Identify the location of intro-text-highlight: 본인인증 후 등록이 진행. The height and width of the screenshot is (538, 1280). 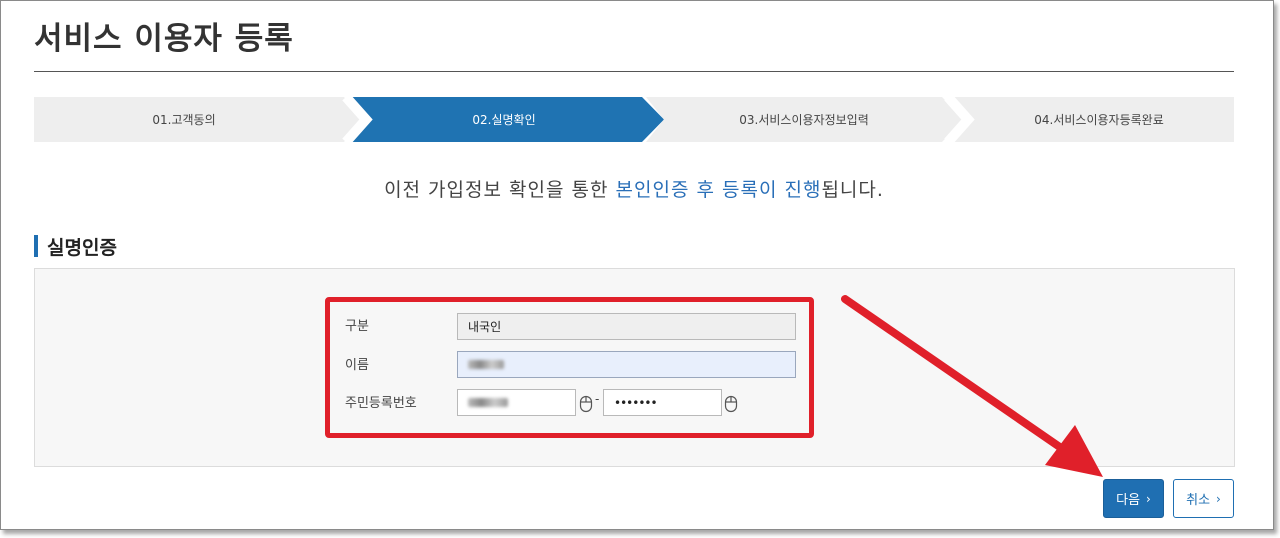
(718, 190).